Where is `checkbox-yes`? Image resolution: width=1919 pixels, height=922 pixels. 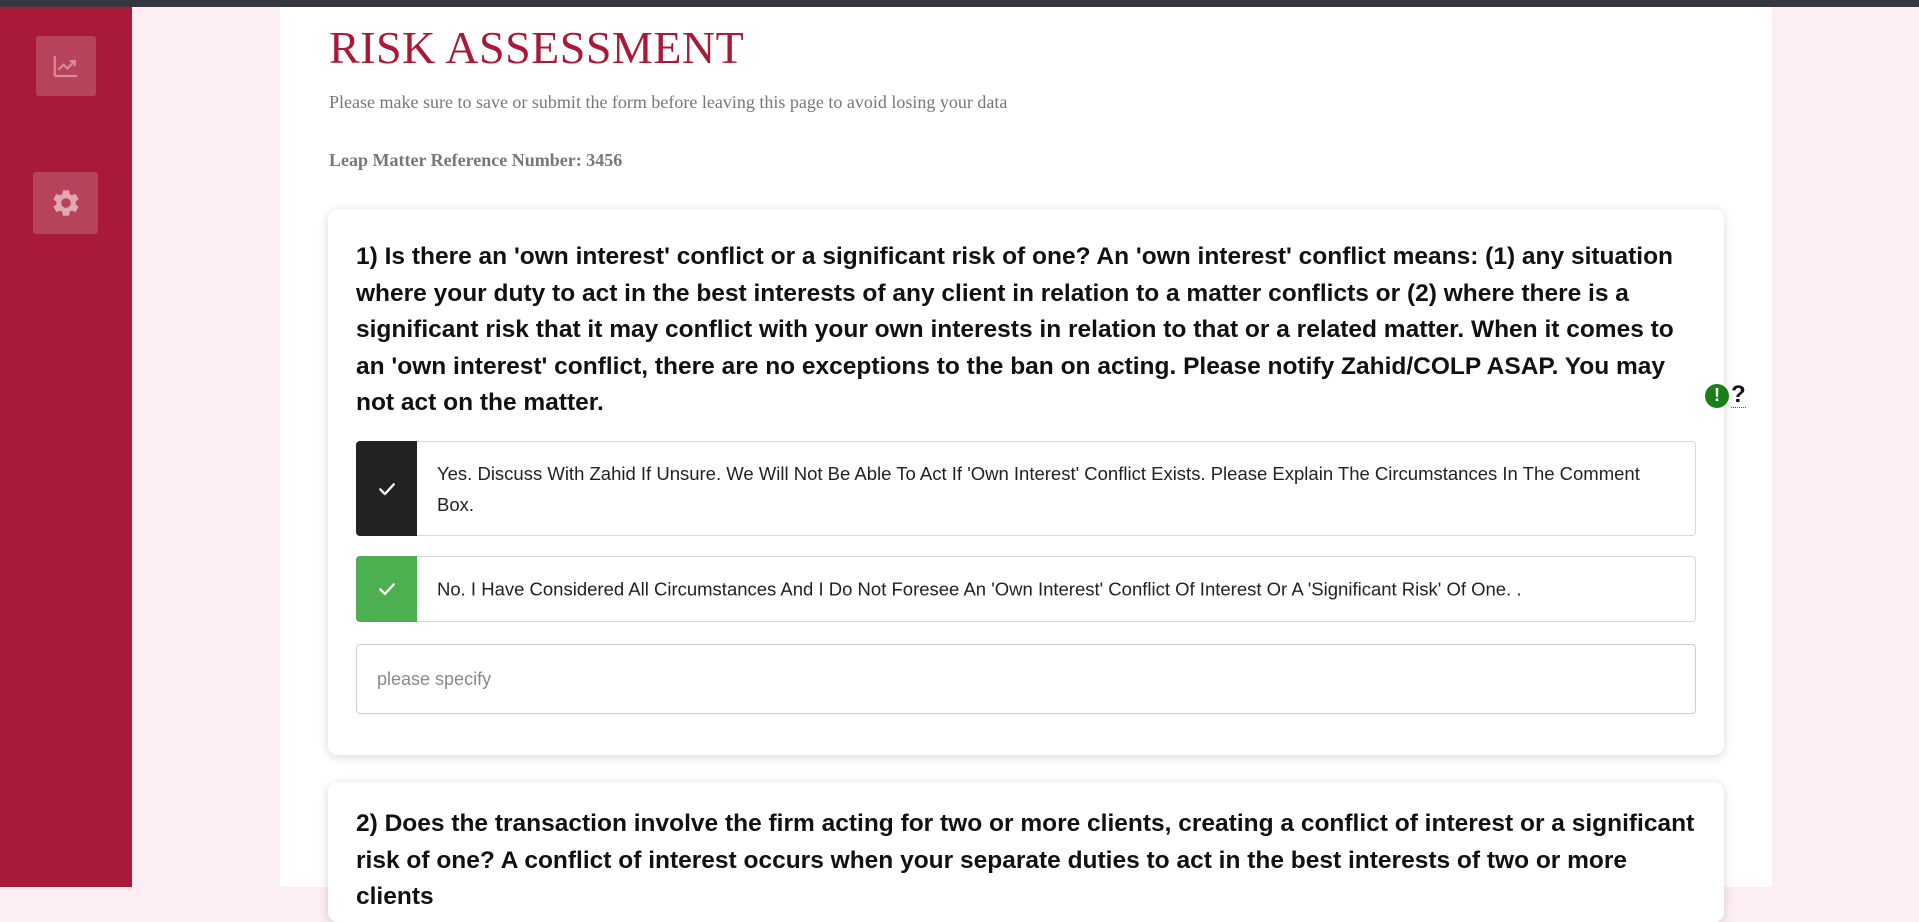 checkbox-yes is located at coordinates (386, 488).